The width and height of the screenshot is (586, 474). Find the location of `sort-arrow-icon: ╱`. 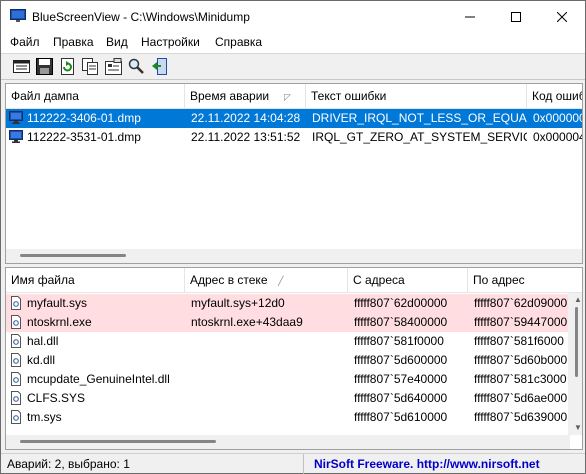

sort-arrow-icon: ╱ is located at coordinates (281, 281).